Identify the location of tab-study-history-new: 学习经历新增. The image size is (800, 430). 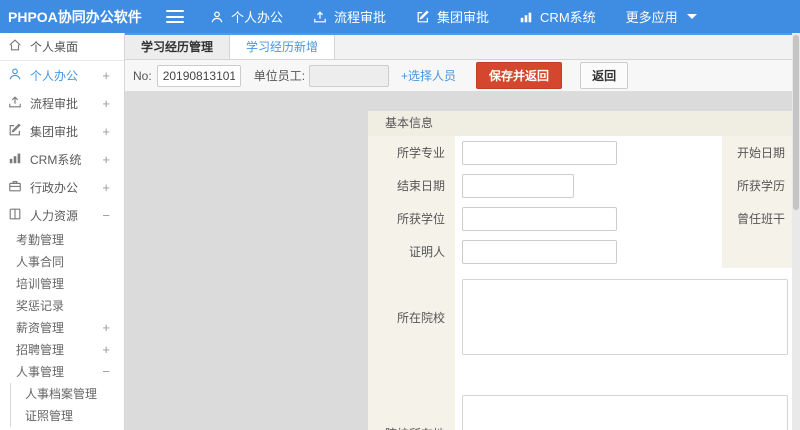
(283, 47).